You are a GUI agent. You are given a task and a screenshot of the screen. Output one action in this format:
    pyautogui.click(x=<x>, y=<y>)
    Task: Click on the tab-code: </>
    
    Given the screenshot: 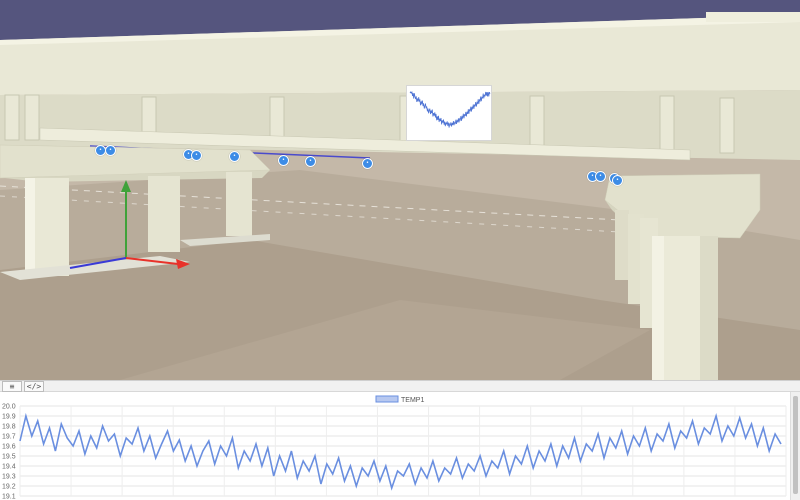 What is the action you would take?
    pyautogui.click(x=34, y=386)
    